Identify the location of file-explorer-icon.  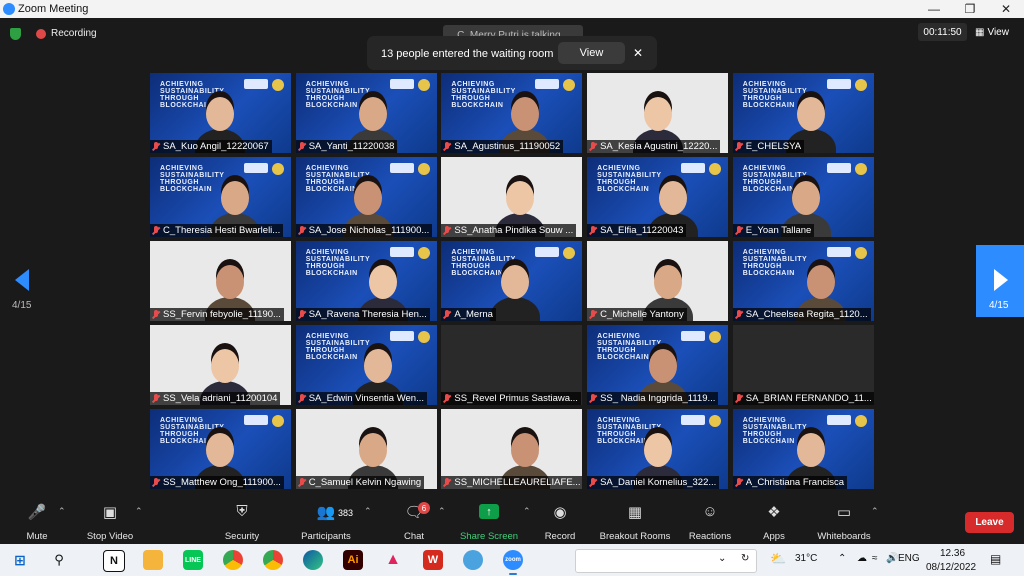
(153, 560).